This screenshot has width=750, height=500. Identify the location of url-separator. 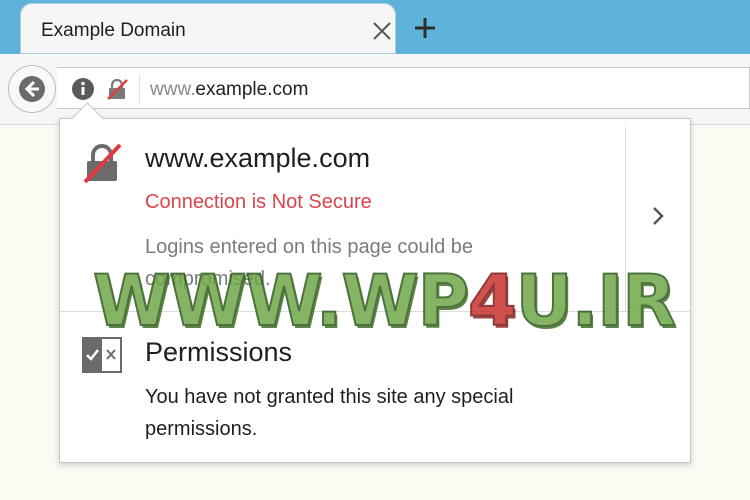
(139, 89).